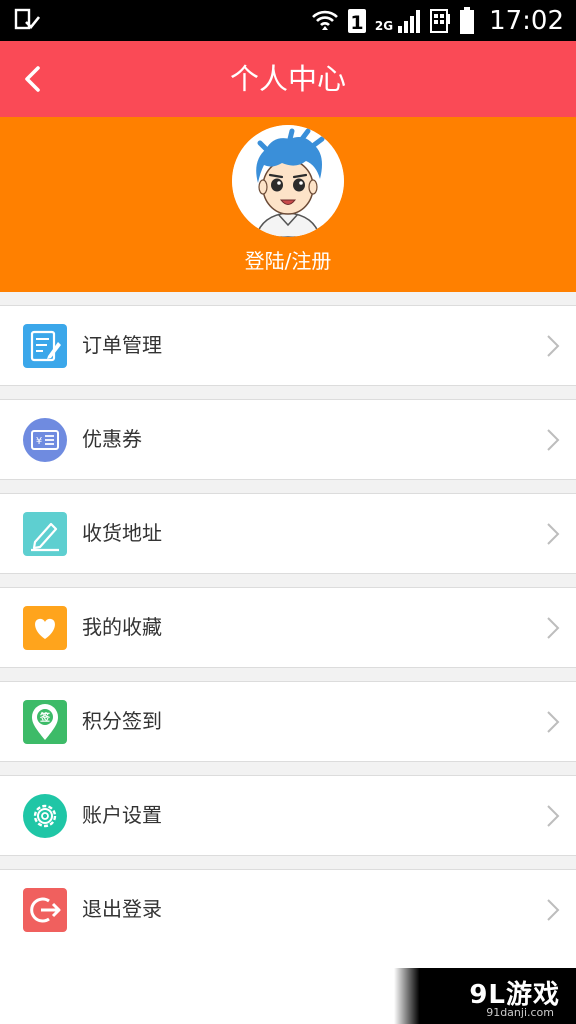 The image size is (576, 1024). What do you see at coordinates (526, 20) in the screenshot?
I see `clock: 17:02` at bounding box center [526, 20].